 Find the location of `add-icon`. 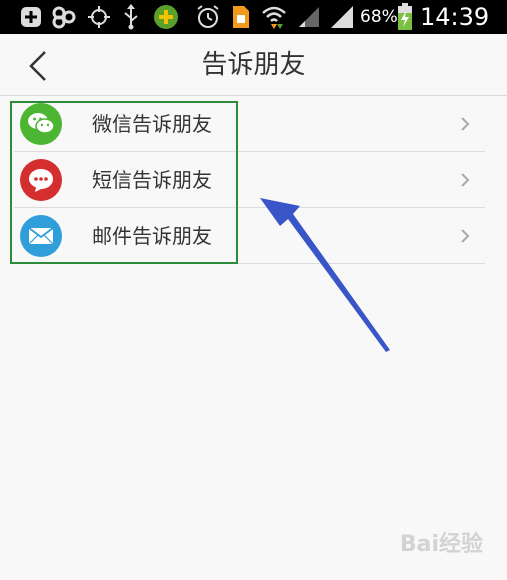

add-icon is located at coordinates (31, 17).